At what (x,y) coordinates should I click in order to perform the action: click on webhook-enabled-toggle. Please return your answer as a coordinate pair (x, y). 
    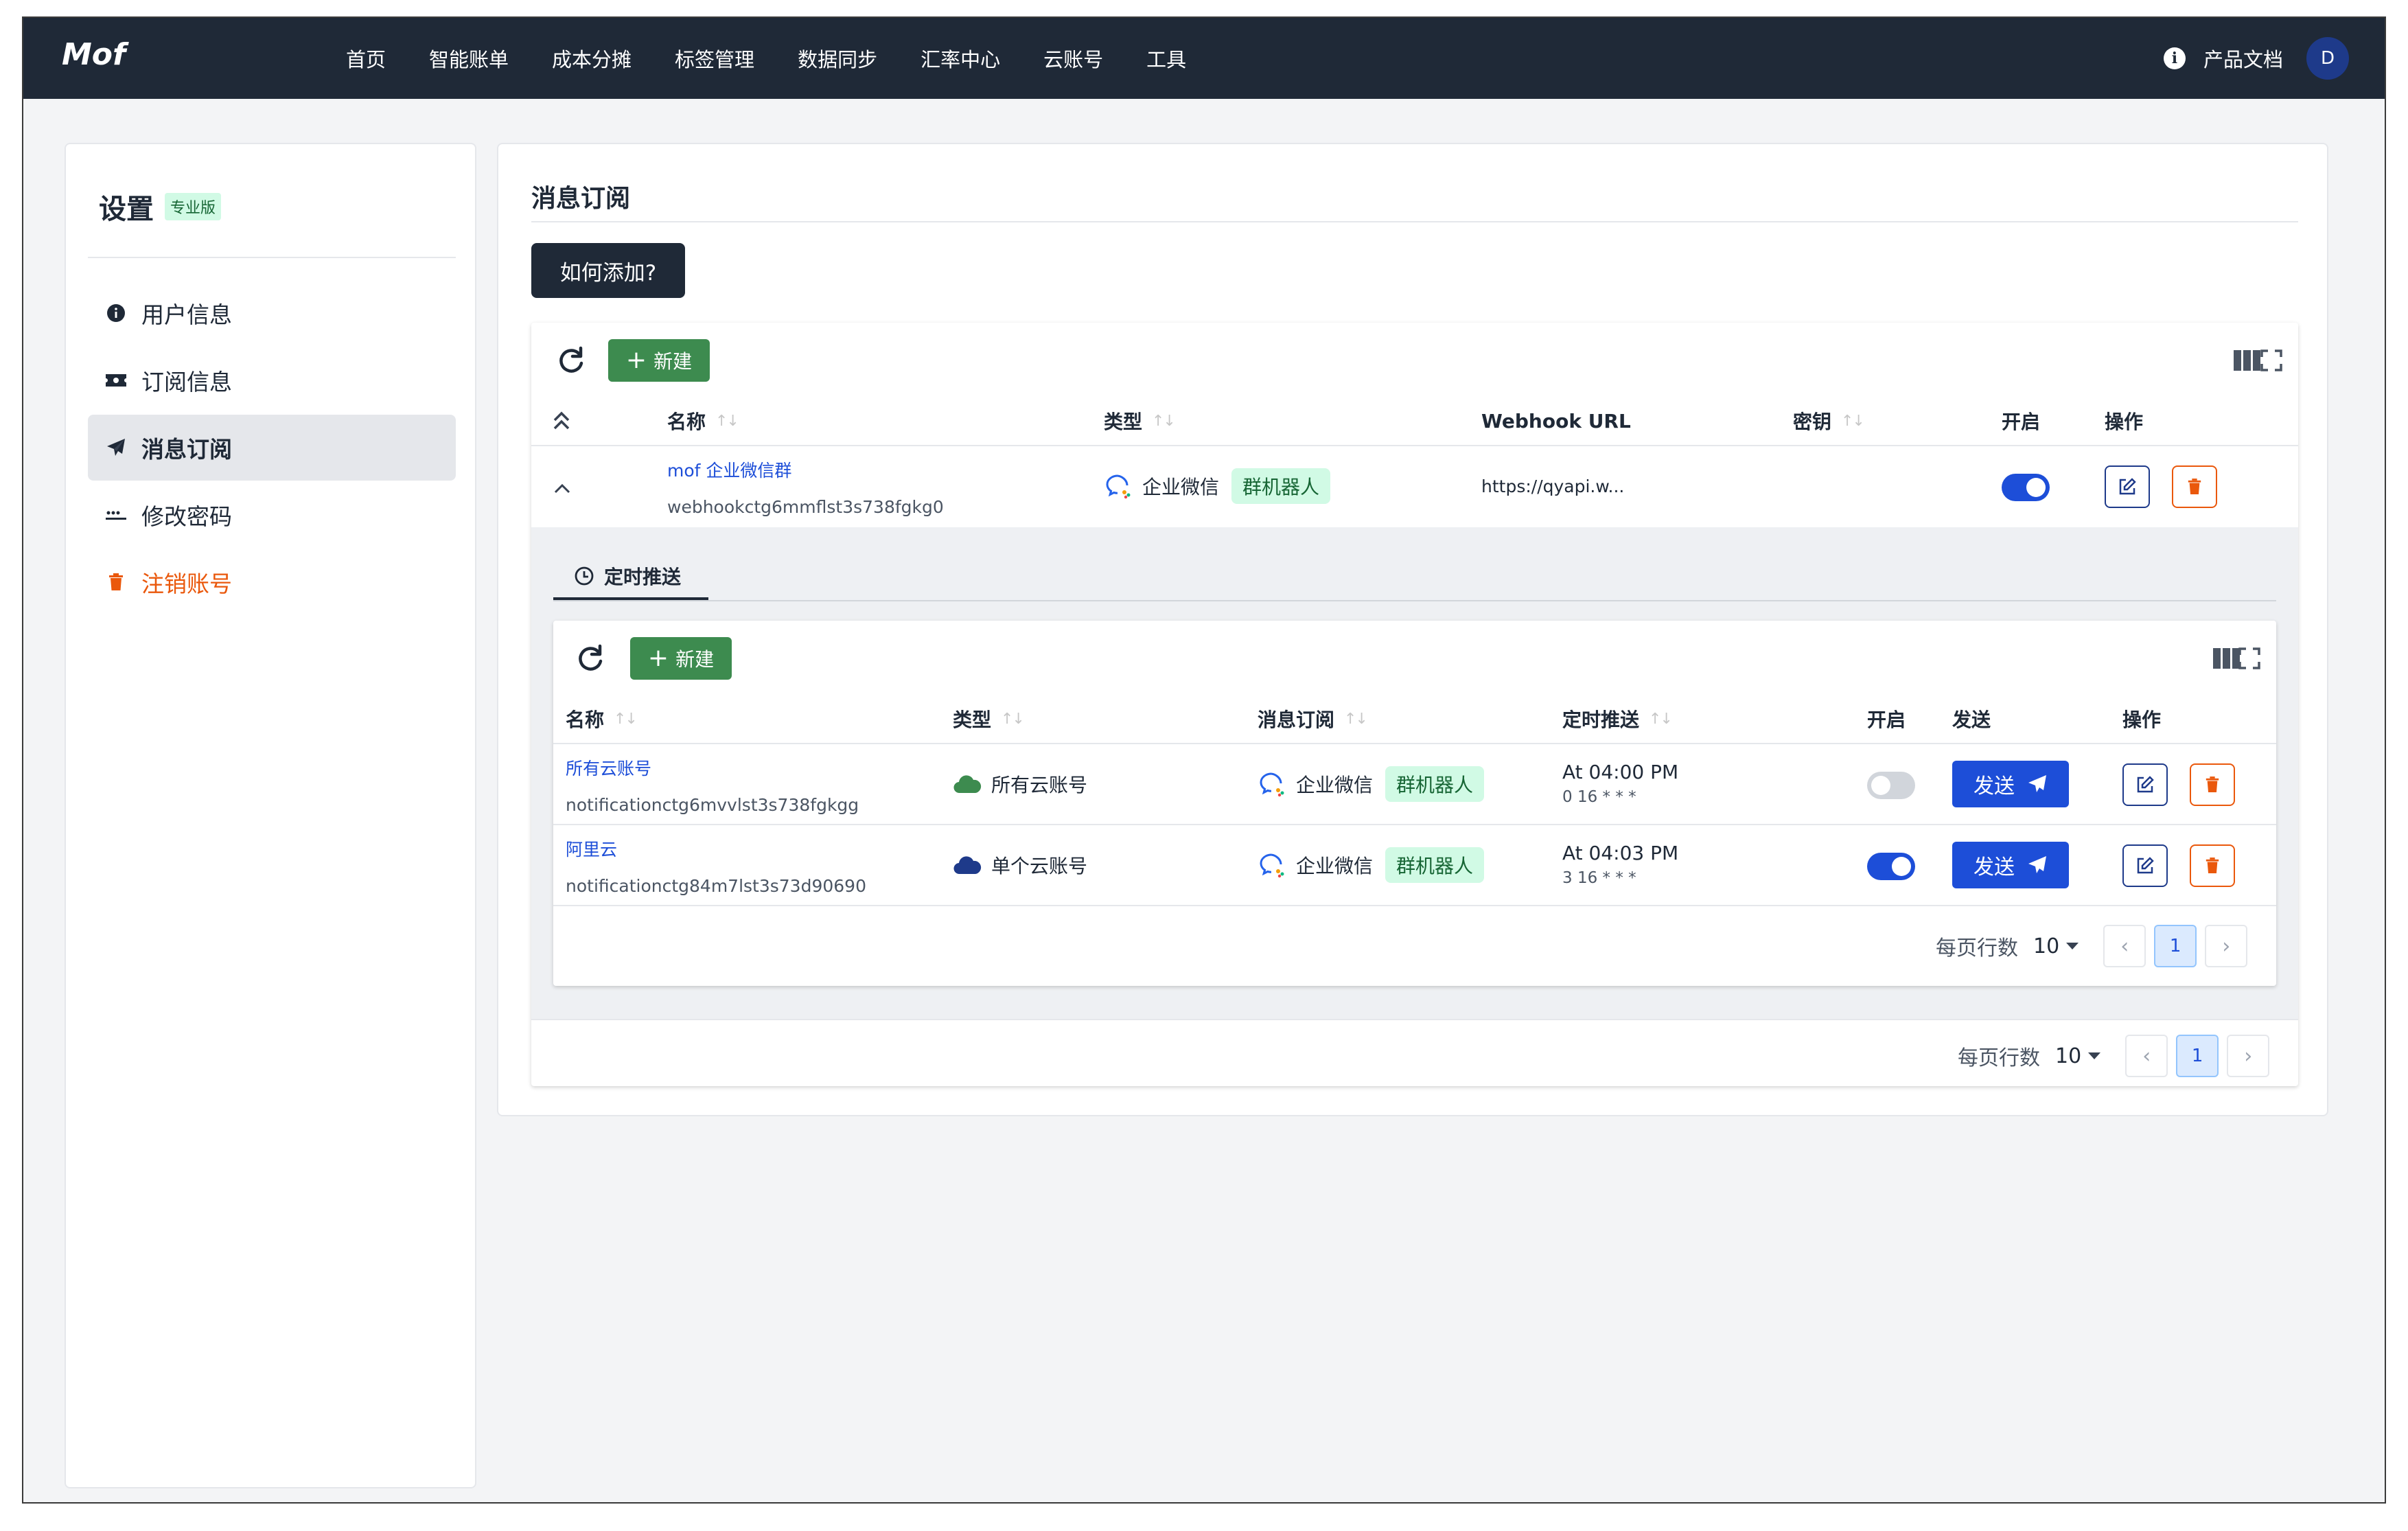
    Looking at the image, I should click on (2026, 488).